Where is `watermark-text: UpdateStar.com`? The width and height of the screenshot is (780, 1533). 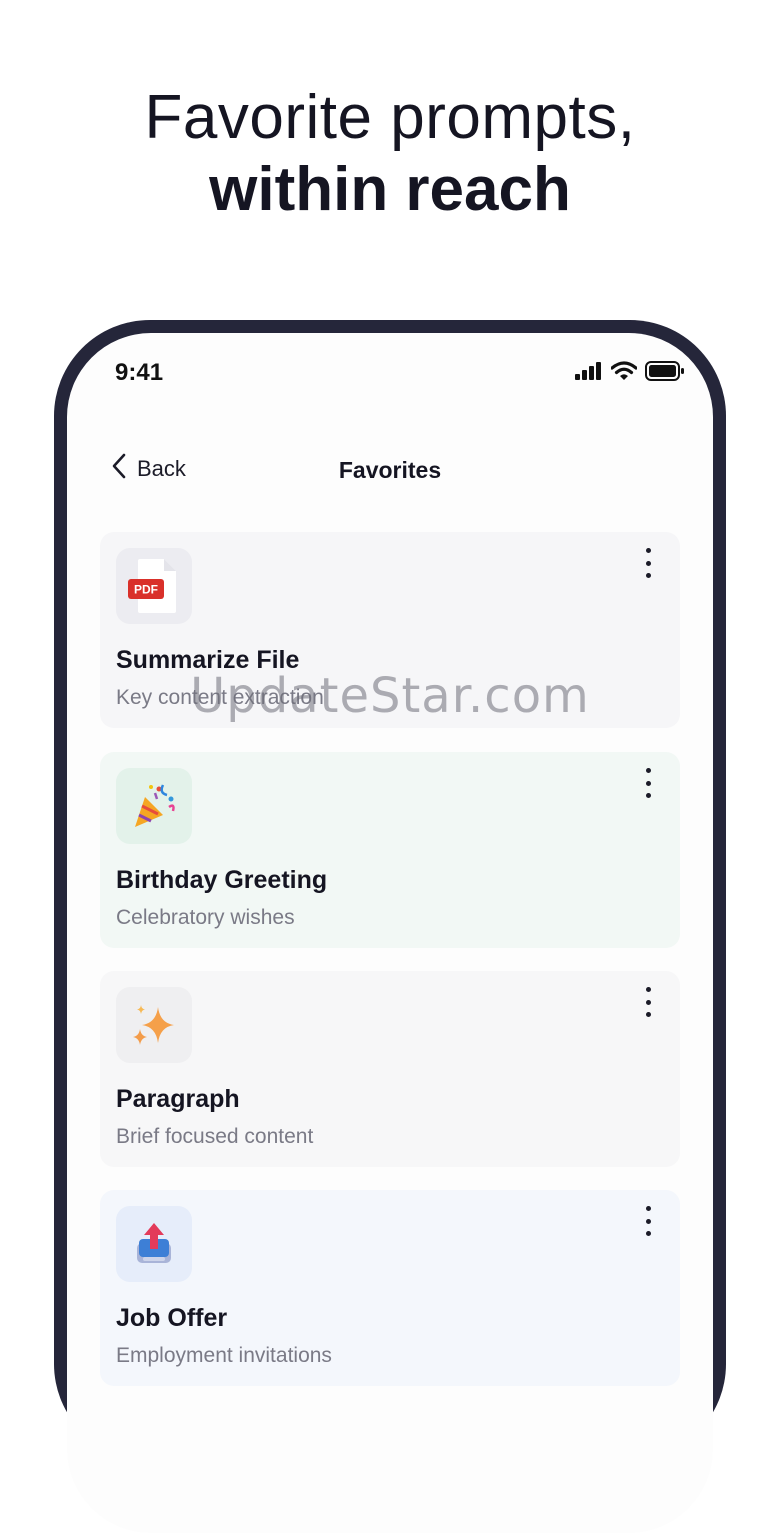 watermark-text: UpdateStar.com is located at coordinates (390, 696).